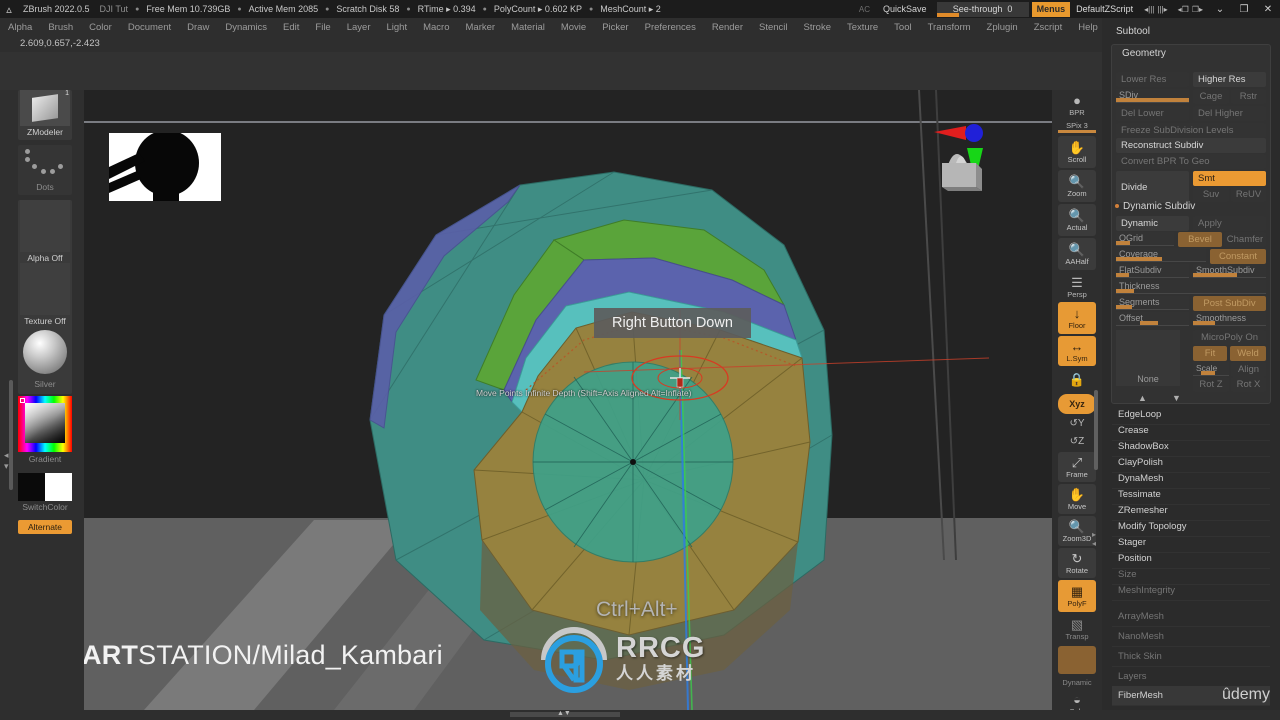 The height and width of the screenshot is (720, 1280). Describe the element at coordinates (1148, 358) in the screenshot. I see `micropoly-preview-box: None` at that location.